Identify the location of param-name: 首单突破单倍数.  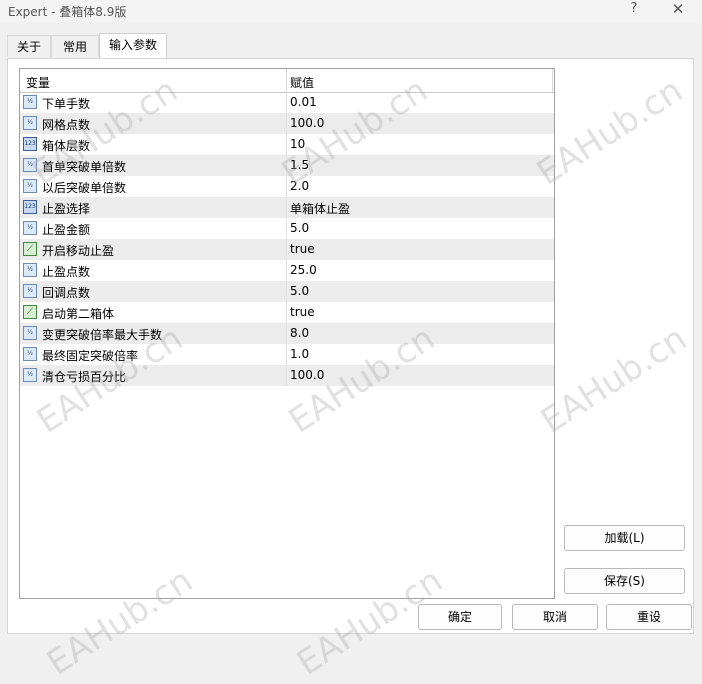
(84, 167).